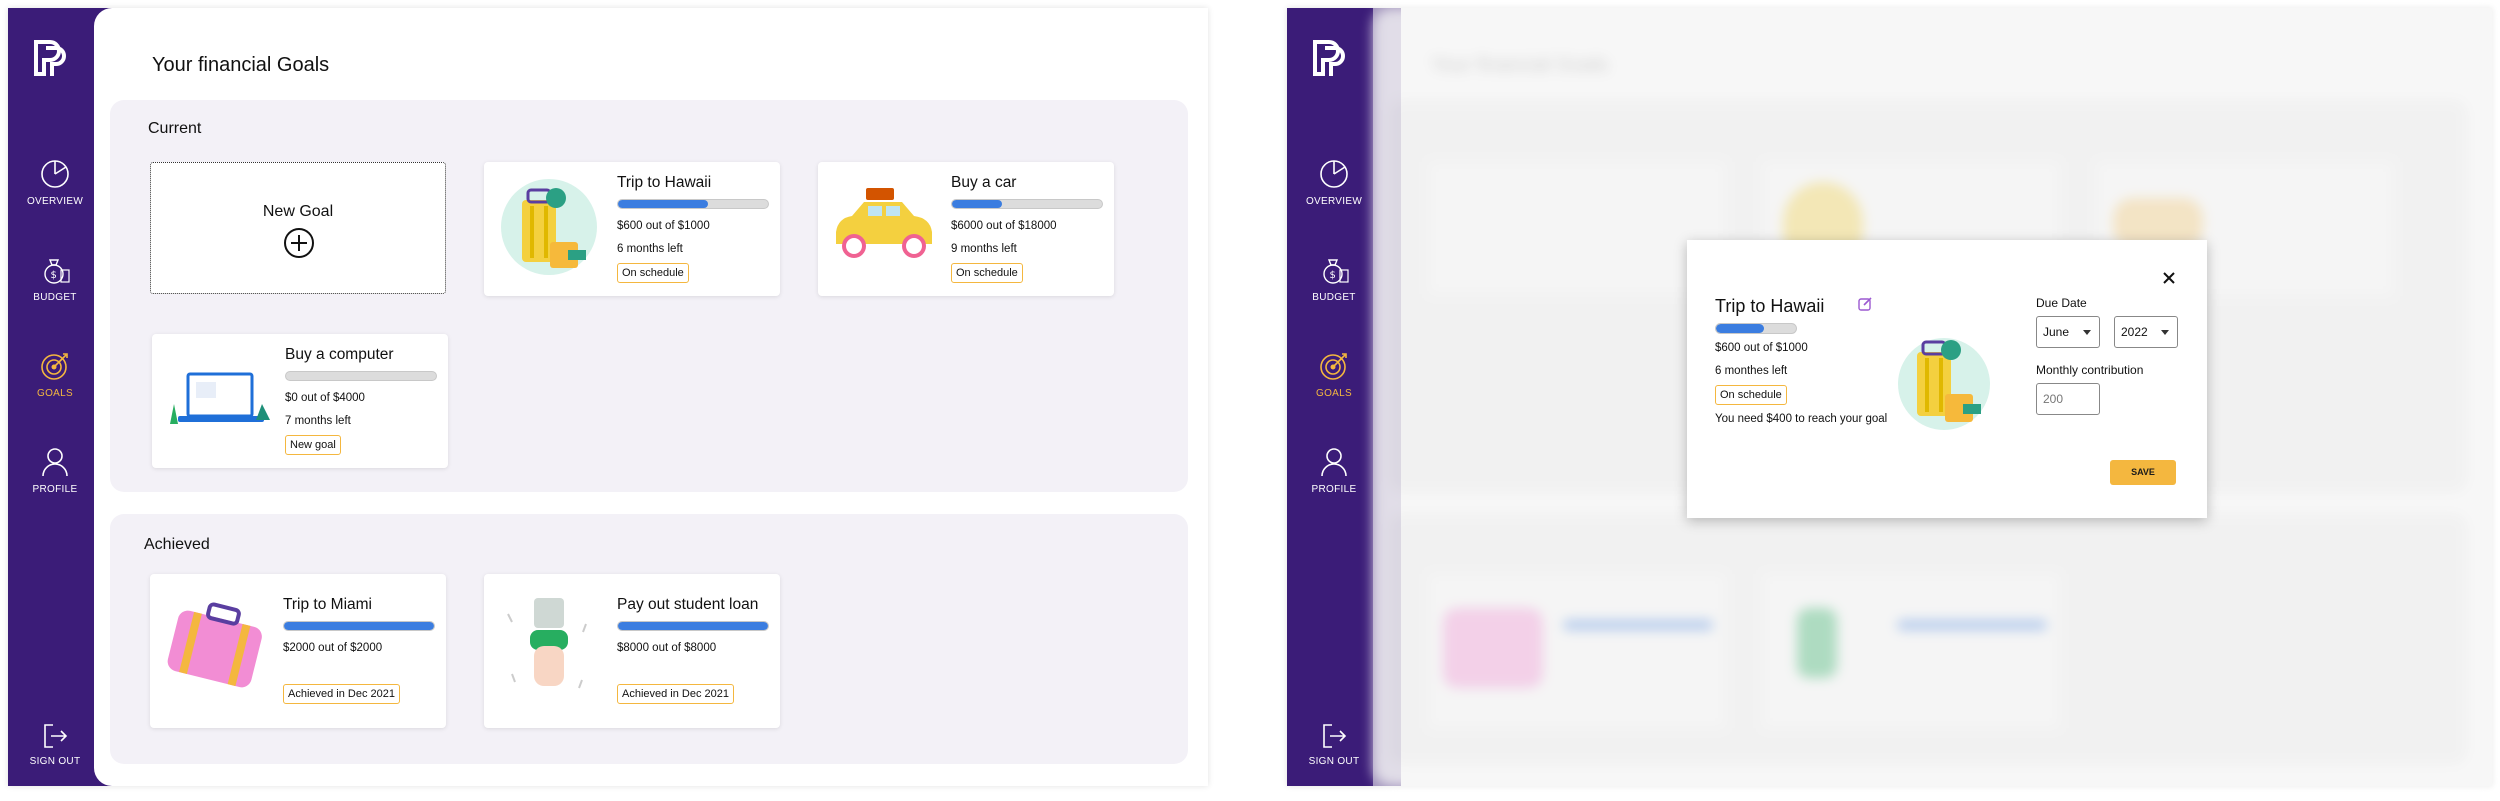 The height and width of the screenshot is (801, 2500). I want to click on goal-time-left: 9 months left, so click(984, 249).